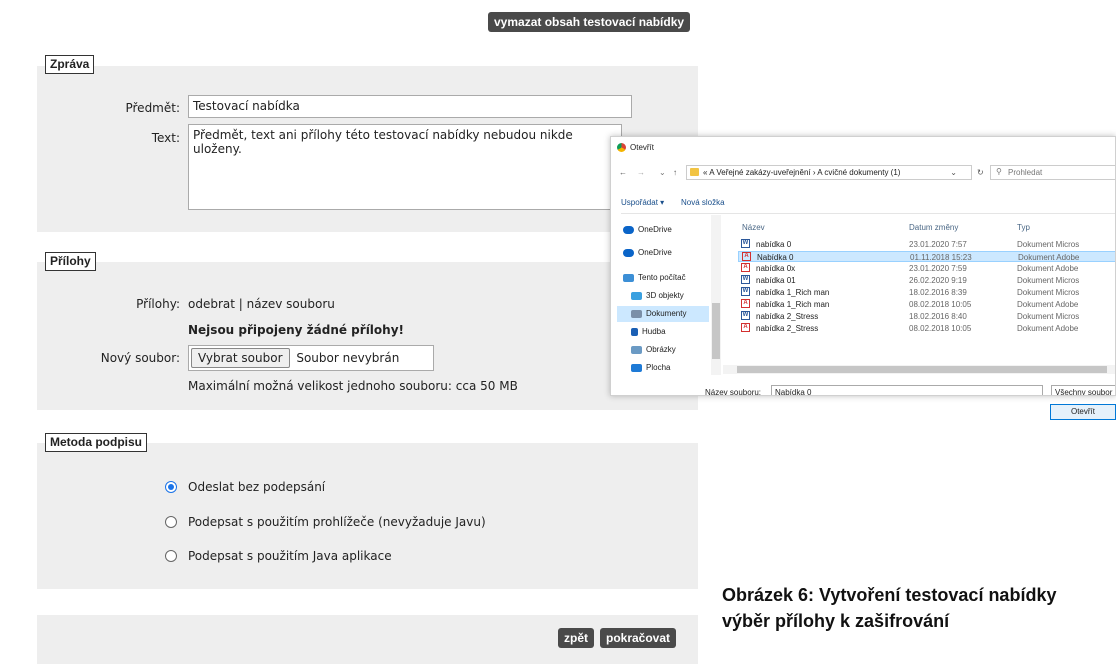 This screenshot has width=1116, height=664. What do you see at coordinates (933, 227) in the screenshot?
I see `column-date: Datum změny` at bounding box center [933, 227].